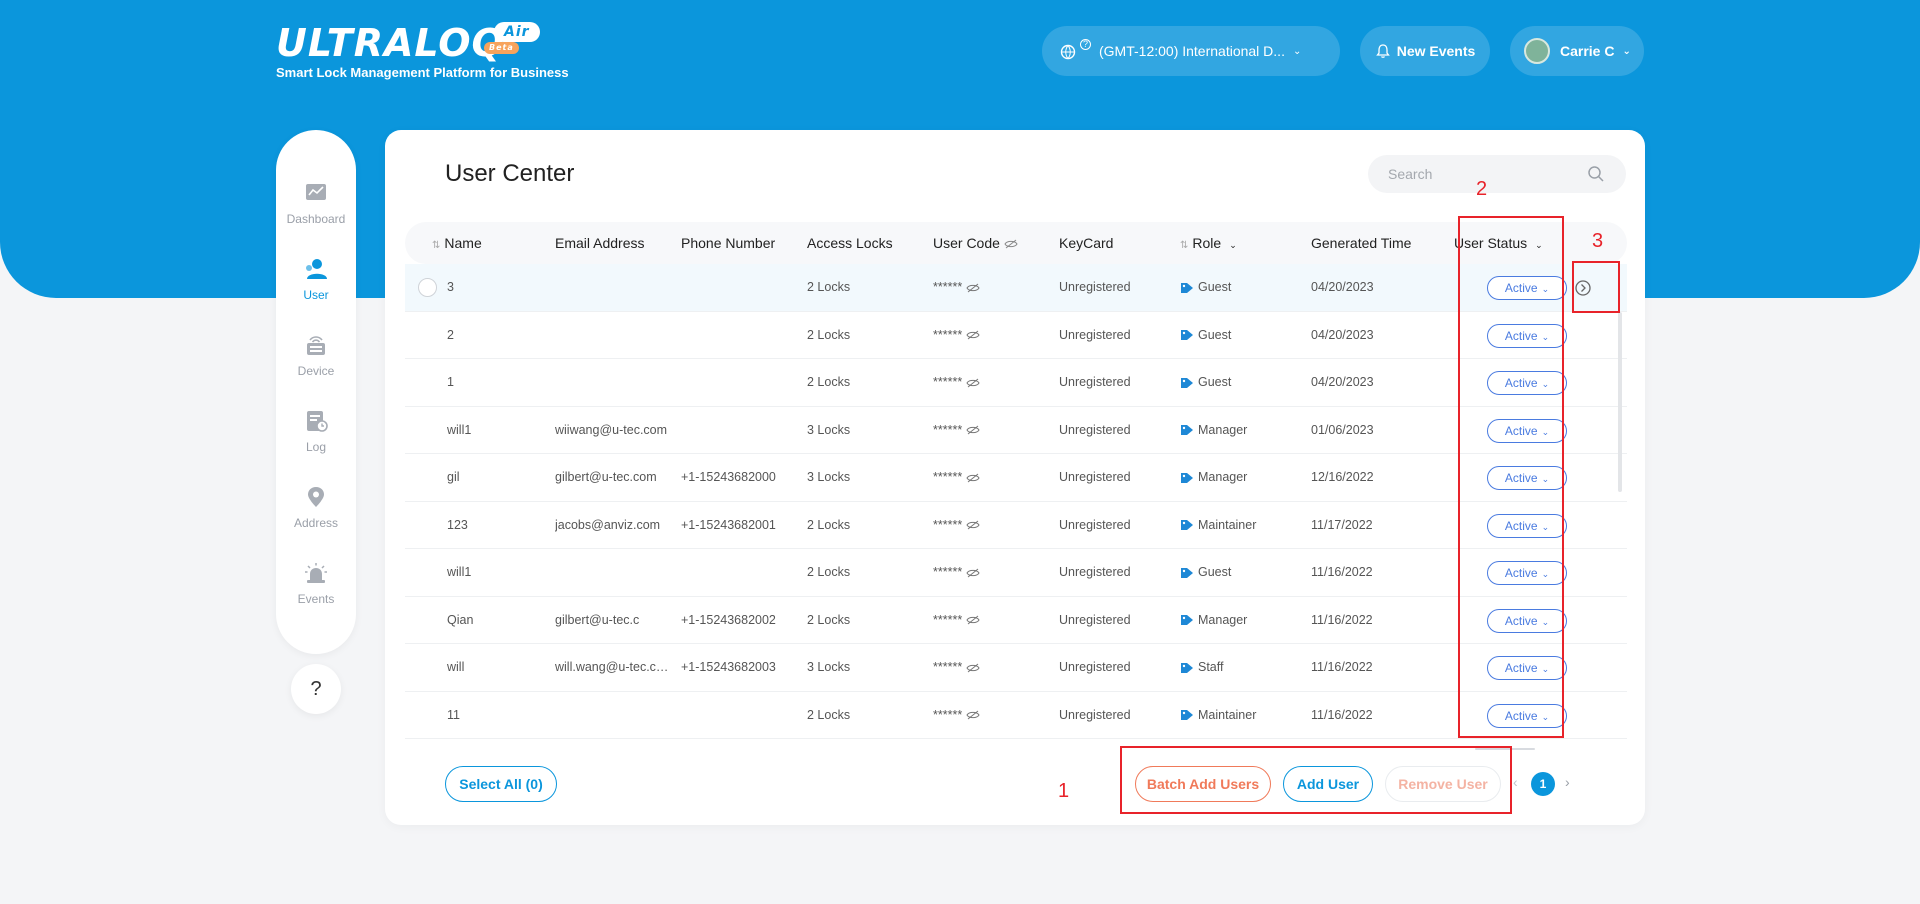 Image resolution: width=1920 pixels, height=904 pixels. I want to click on cell-email: wiiwang@u-tec.com, so click(611, 429).